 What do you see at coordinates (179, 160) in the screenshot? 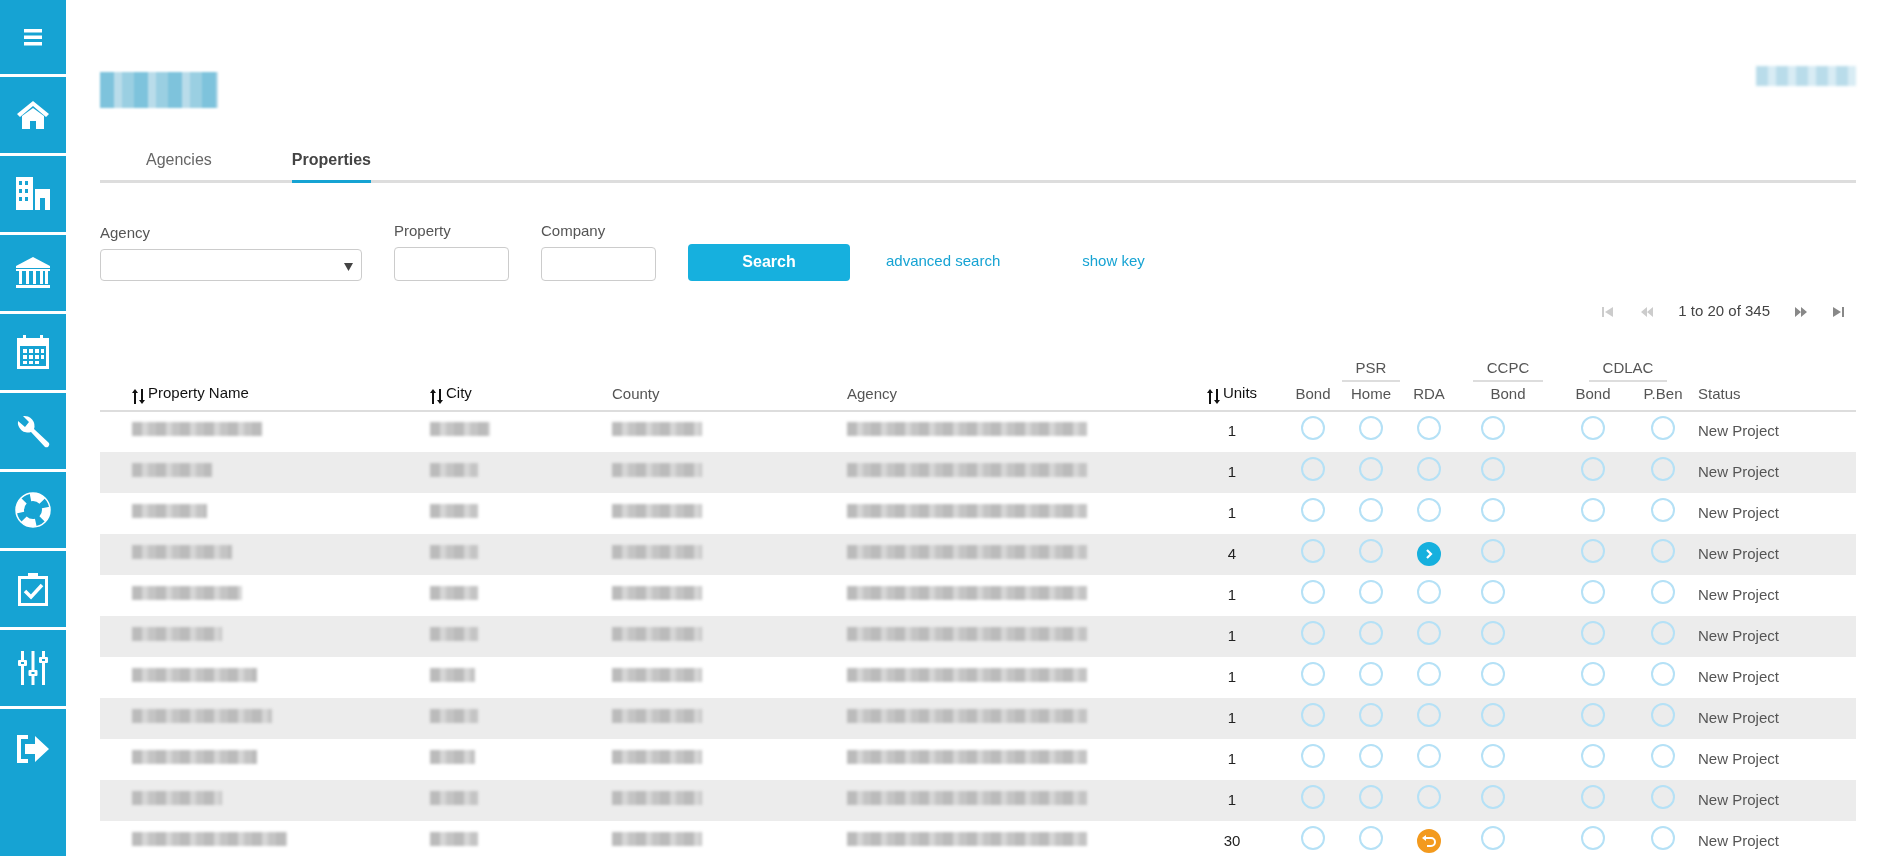
I see `tab: Agencies` at bounding box center [179, 160].